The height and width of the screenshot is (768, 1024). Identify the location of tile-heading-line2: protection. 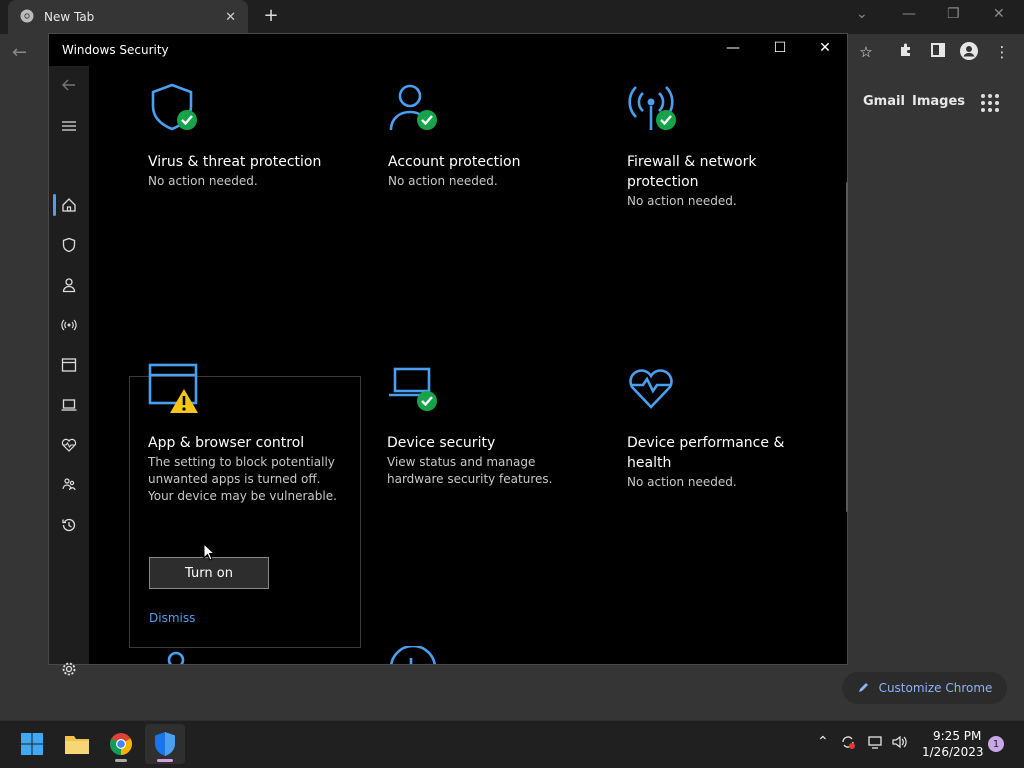
(663, 182).